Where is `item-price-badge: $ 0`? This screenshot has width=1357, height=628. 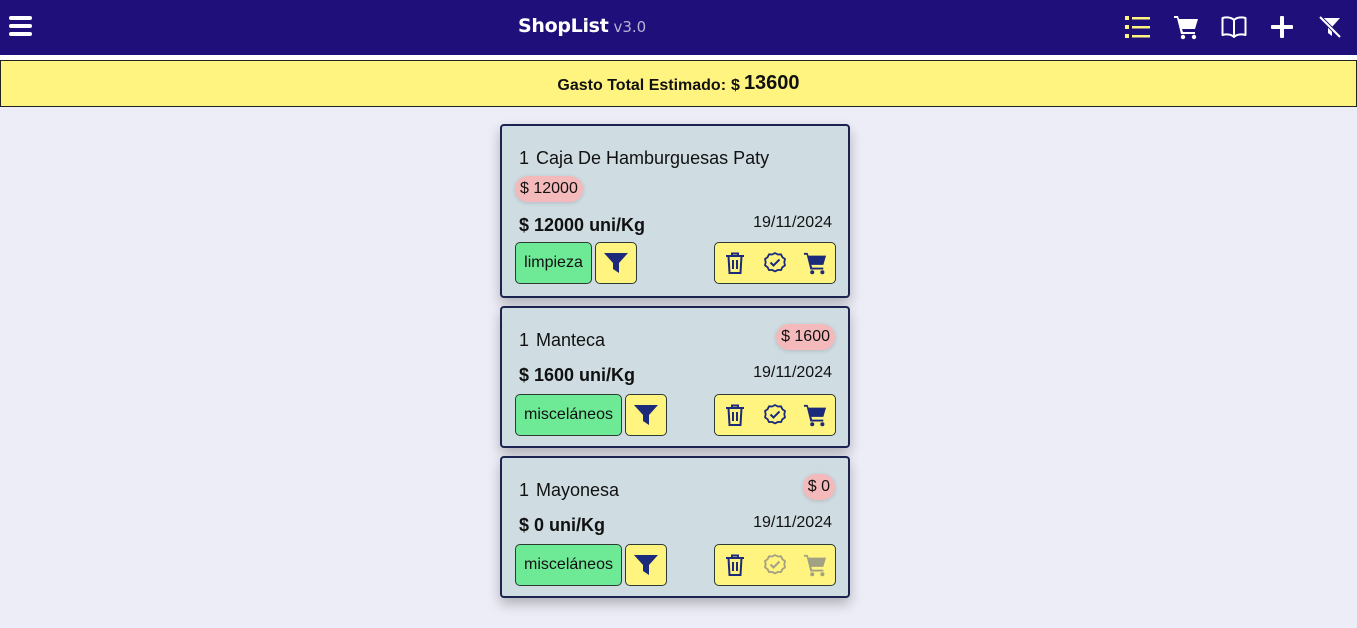
item-price-badge: $ 0 is located at coordinates (818, 487).